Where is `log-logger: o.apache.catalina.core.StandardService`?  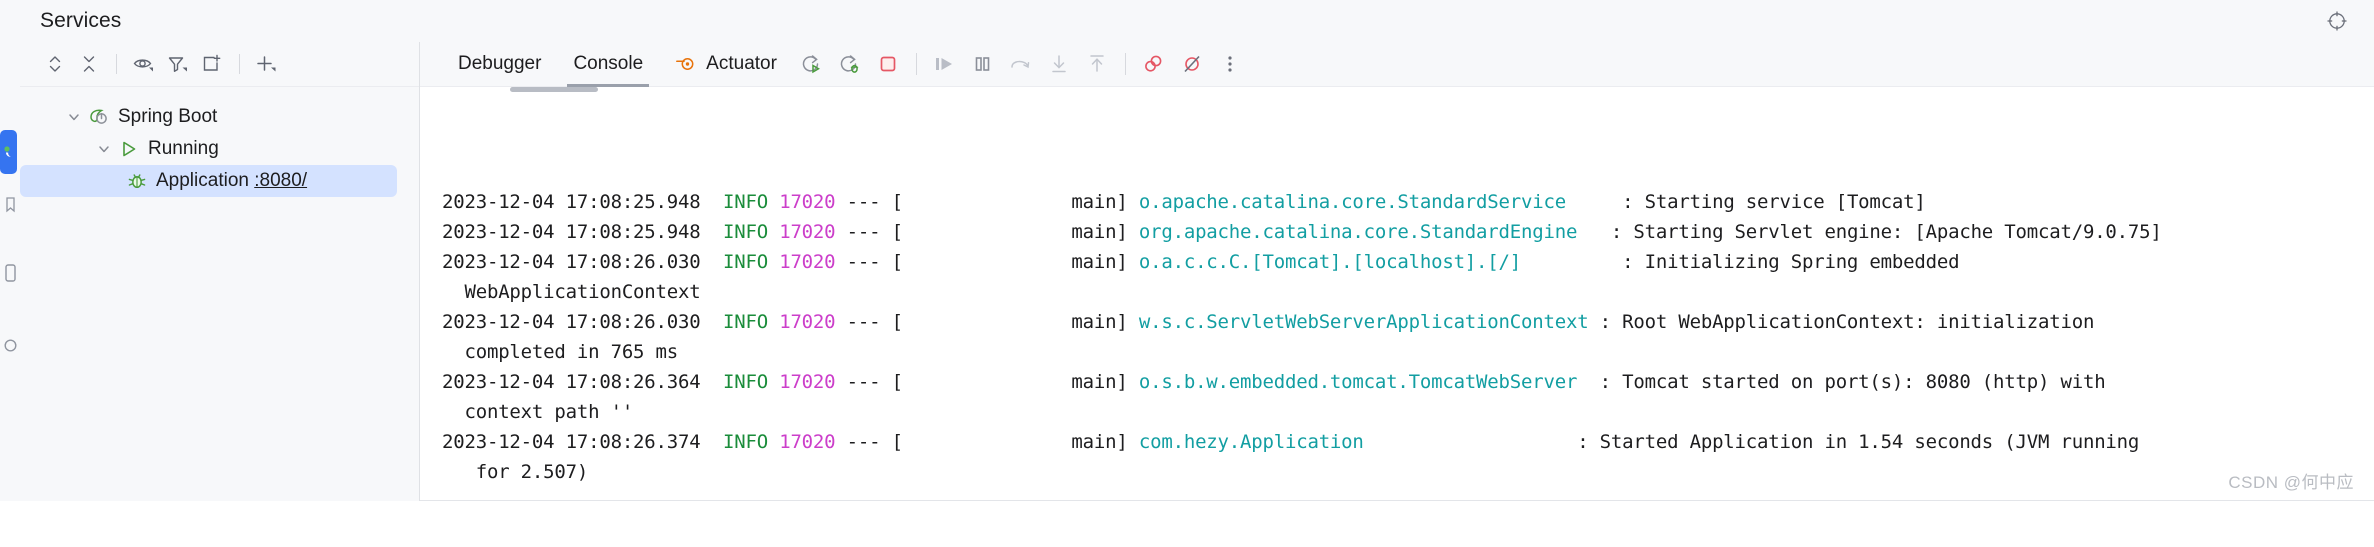 log-logger: o.apache.catalina.core.StandardService is located at coordinates (1352, 202).